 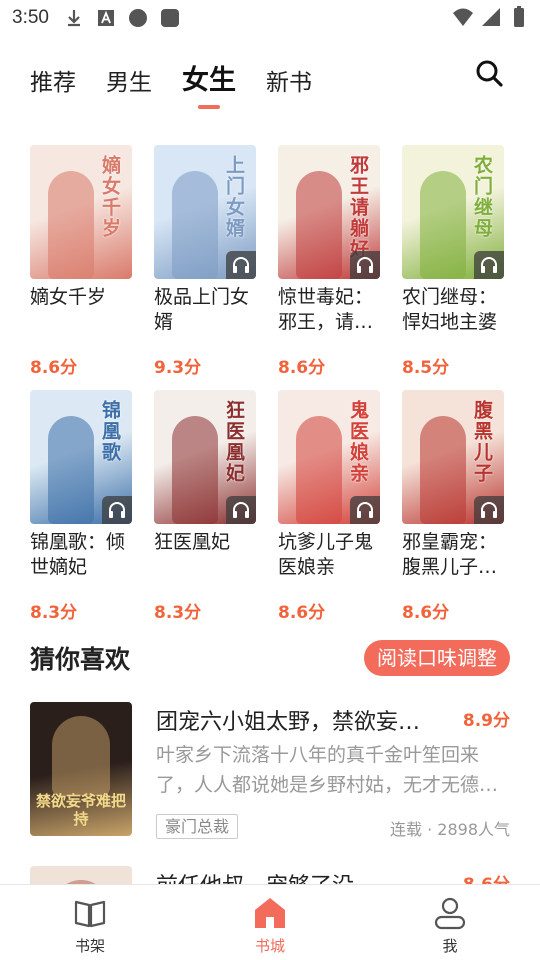 What do you see at coordinates (105, 18) in the screenshot?
I see `font-icon` at bounding box center [105, 18].